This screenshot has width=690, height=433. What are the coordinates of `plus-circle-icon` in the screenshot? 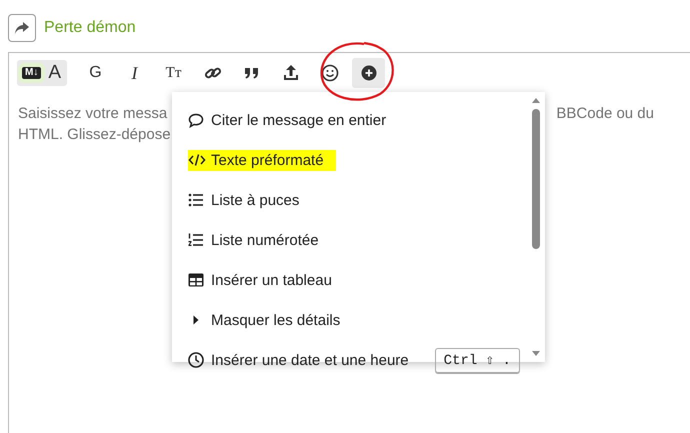 It's located at (368, 73).